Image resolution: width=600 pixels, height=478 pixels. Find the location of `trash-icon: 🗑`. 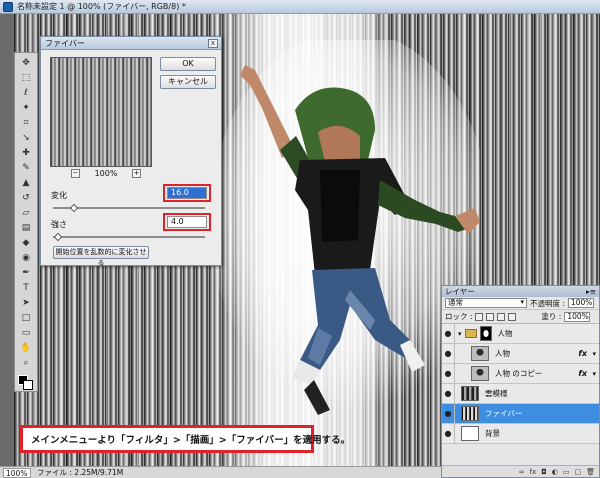

trash-icon: 🗑 is located at coordinates (590, 472).